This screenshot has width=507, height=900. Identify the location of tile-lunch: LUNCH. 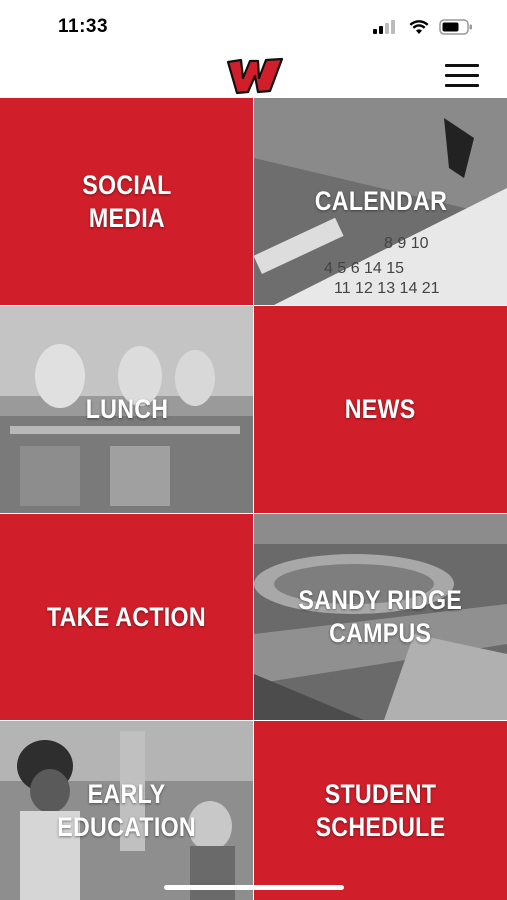
(126, 409).